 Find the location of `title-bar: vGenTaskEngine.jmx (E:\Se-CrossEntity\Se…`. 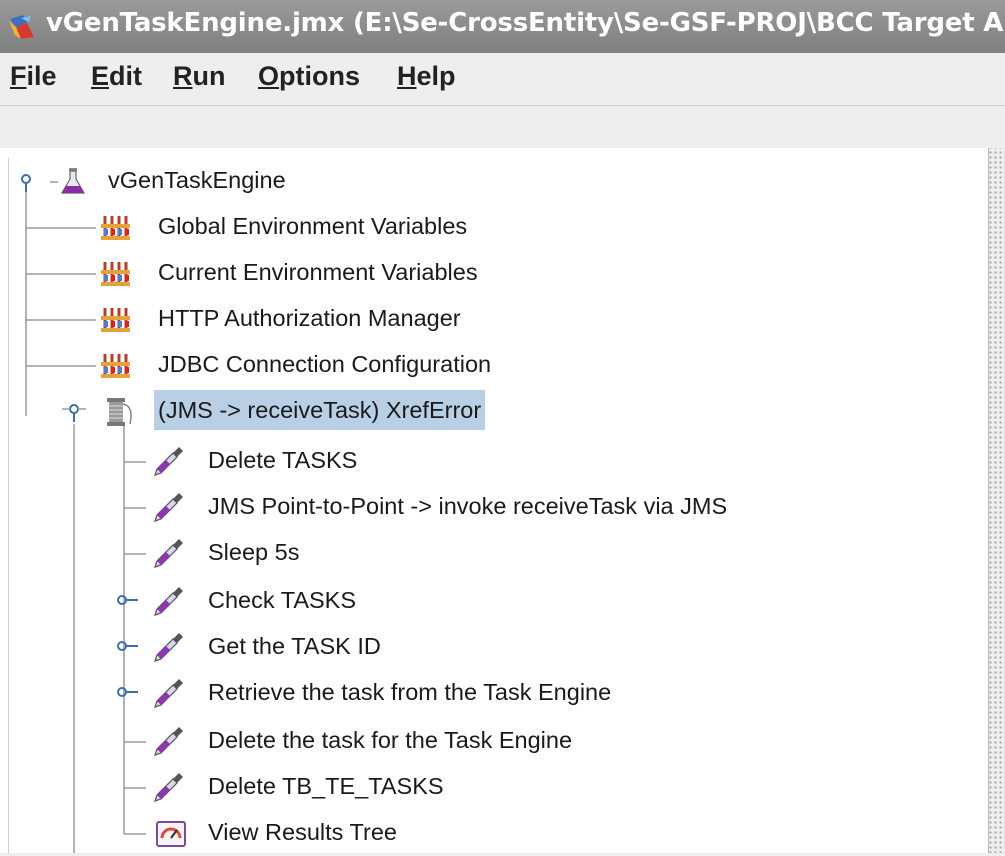

title-bar: vGenTaskEngine.jmx (E:\Se-CrossEntity\Se… is located at coordinates (502, 26).